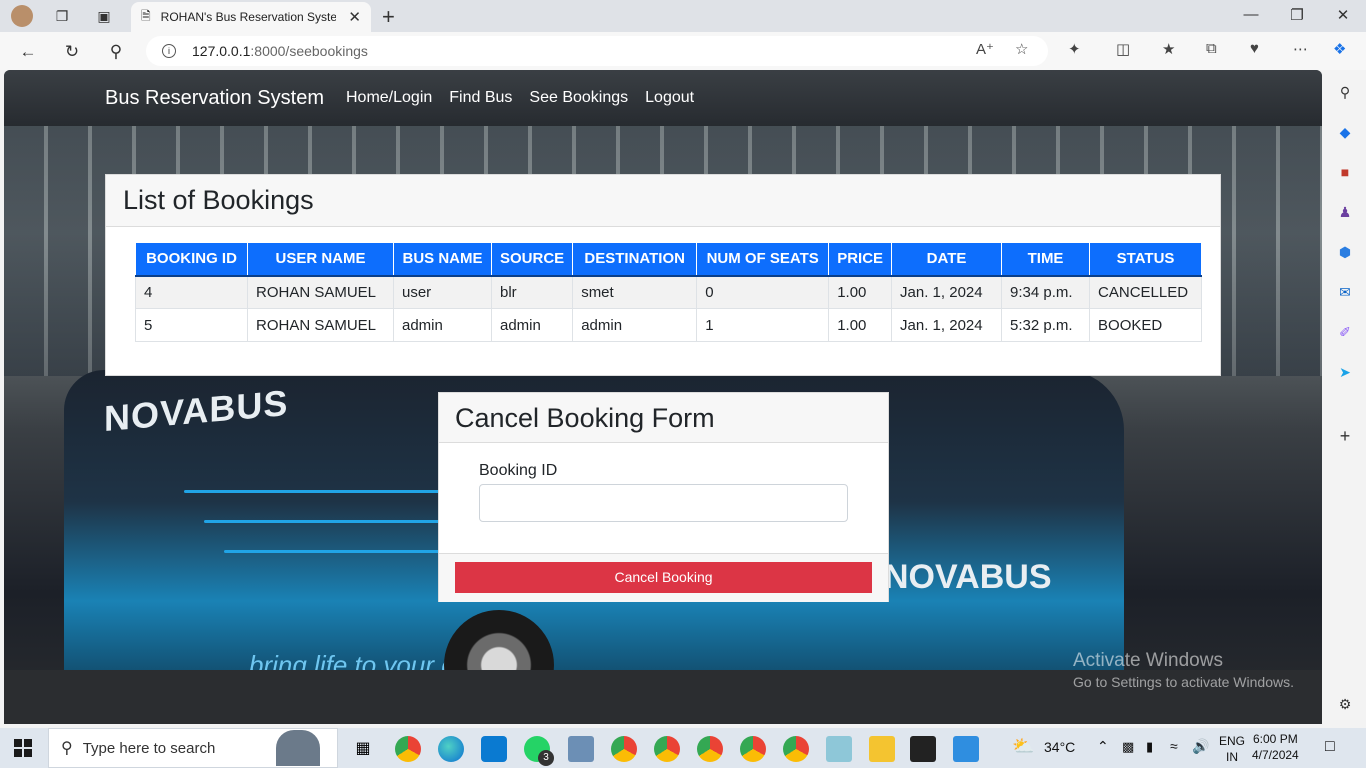 The height and width of the screenshot is (768, 1366). What do you see at coordinates (1345, 292) in the screenshot?
I see `sidebar-outlook-icon: ✉` at bounding box center [1345, 292].